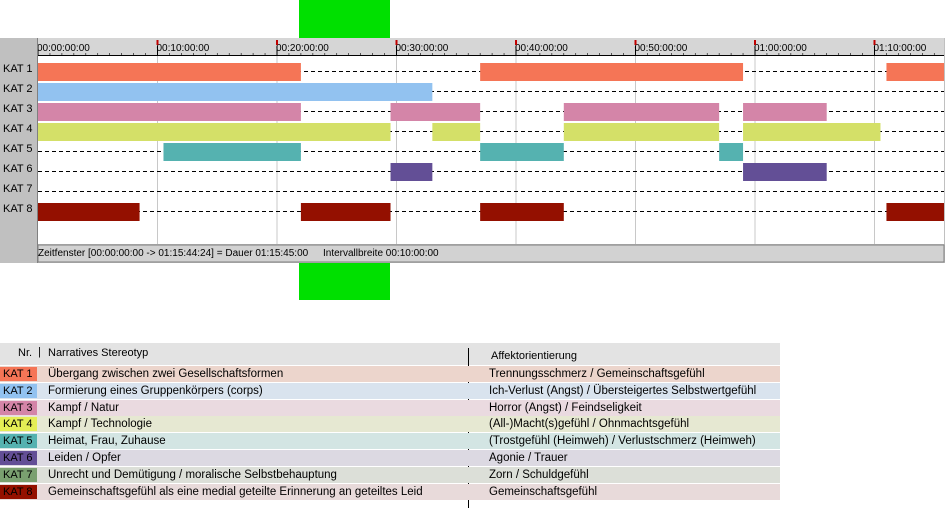  I want to click on stereotype-text: Heimat, Frau, Zuhause, so click(107, 441).